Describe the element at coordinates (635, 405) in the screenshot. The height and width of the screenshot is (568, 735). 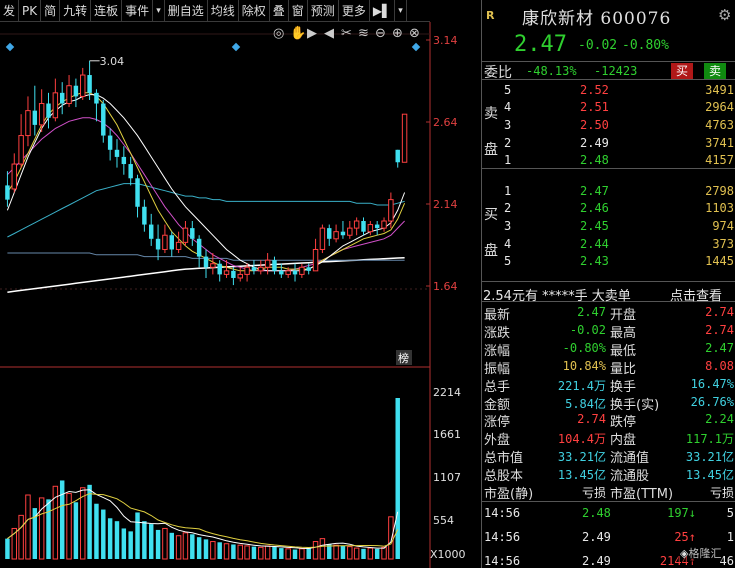
I see `stat-label: 换手(实)` at that location.